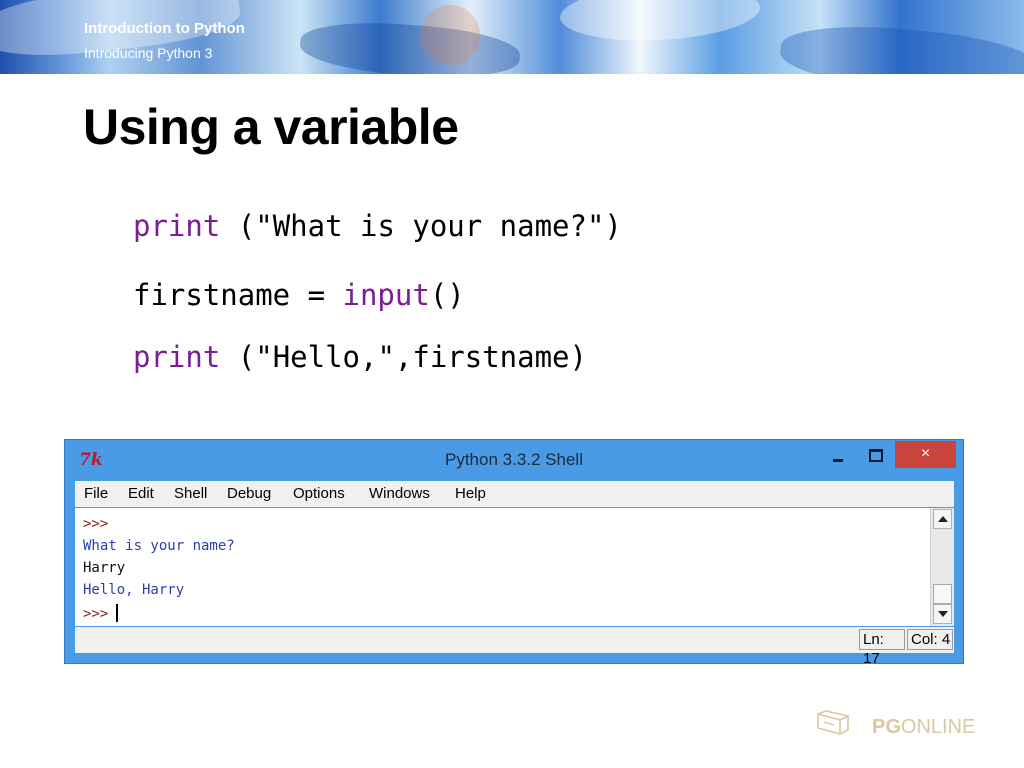 This screenshot has height=768, width=1024. Describe the element at coordinates (470, 493) in the screenshot. I see `menu-help: Help` at that location.